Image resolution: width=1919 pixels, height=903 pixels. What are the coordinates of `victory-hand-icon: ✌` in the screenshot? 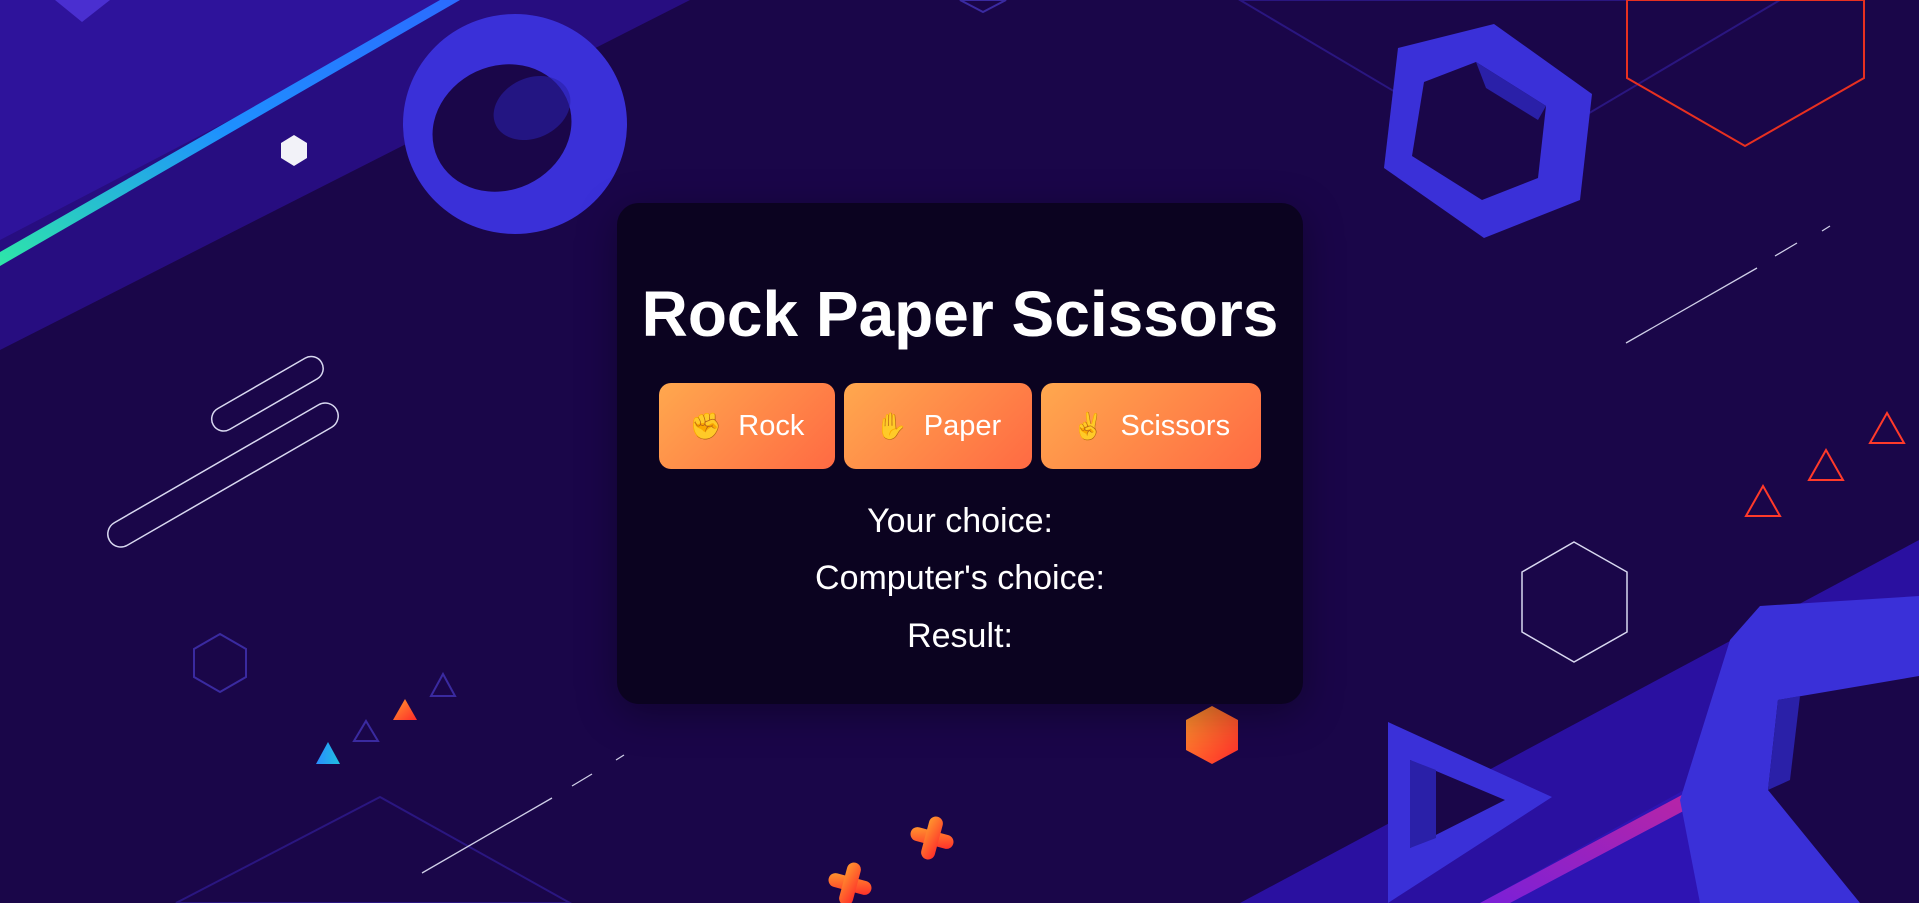 It's located at (1088, 425).